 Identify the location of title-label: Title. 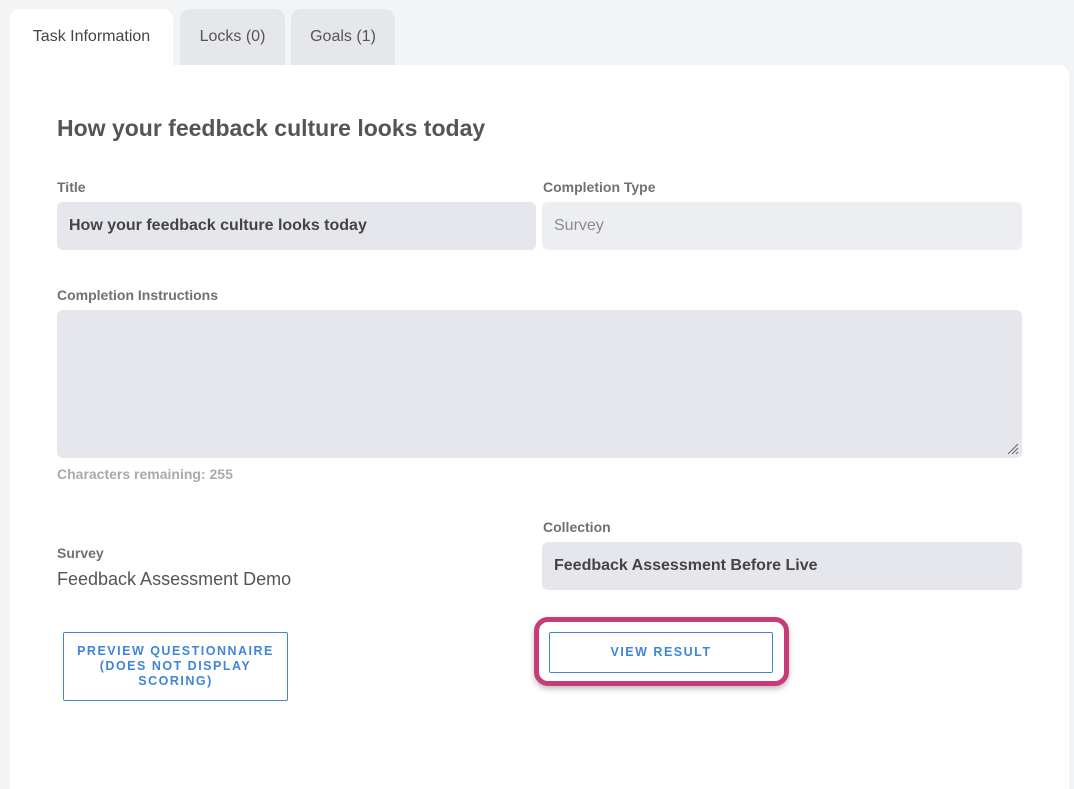
(71, 187).